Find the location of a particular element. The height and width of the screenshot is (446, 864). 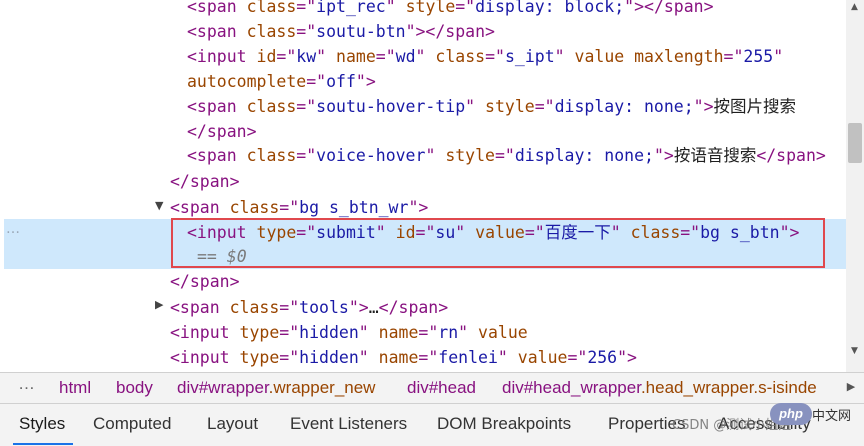

breadcrumb-item-head-wrapper: div#head_wrapper.head_wrapper.s-isinde is located at coordinates (659, 387).